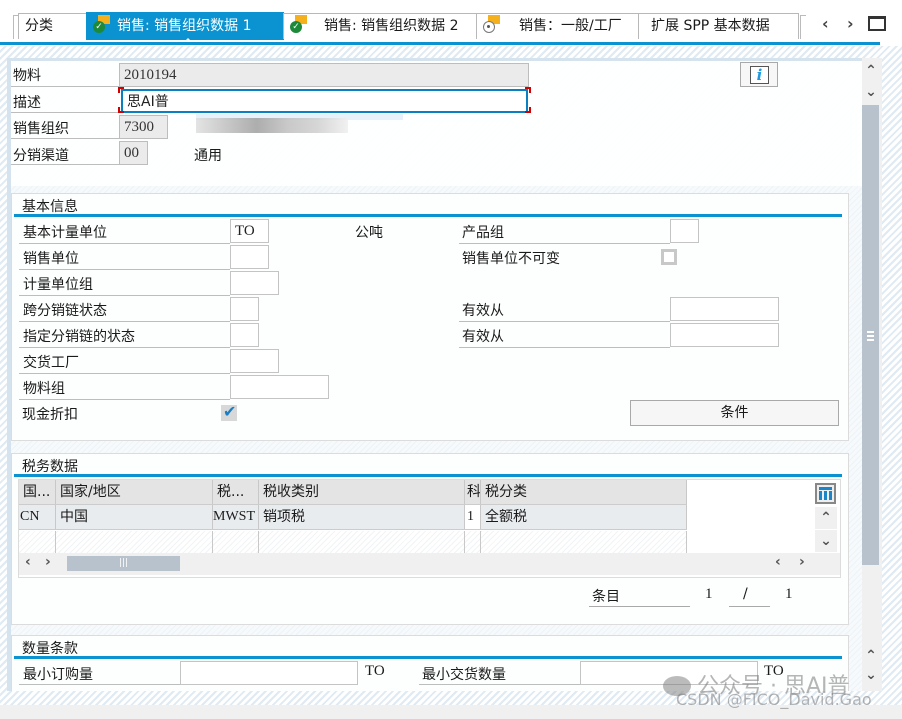  Describe the element at coordinates (279, 387) in the screenshot. I see `material-group-input` at that location.